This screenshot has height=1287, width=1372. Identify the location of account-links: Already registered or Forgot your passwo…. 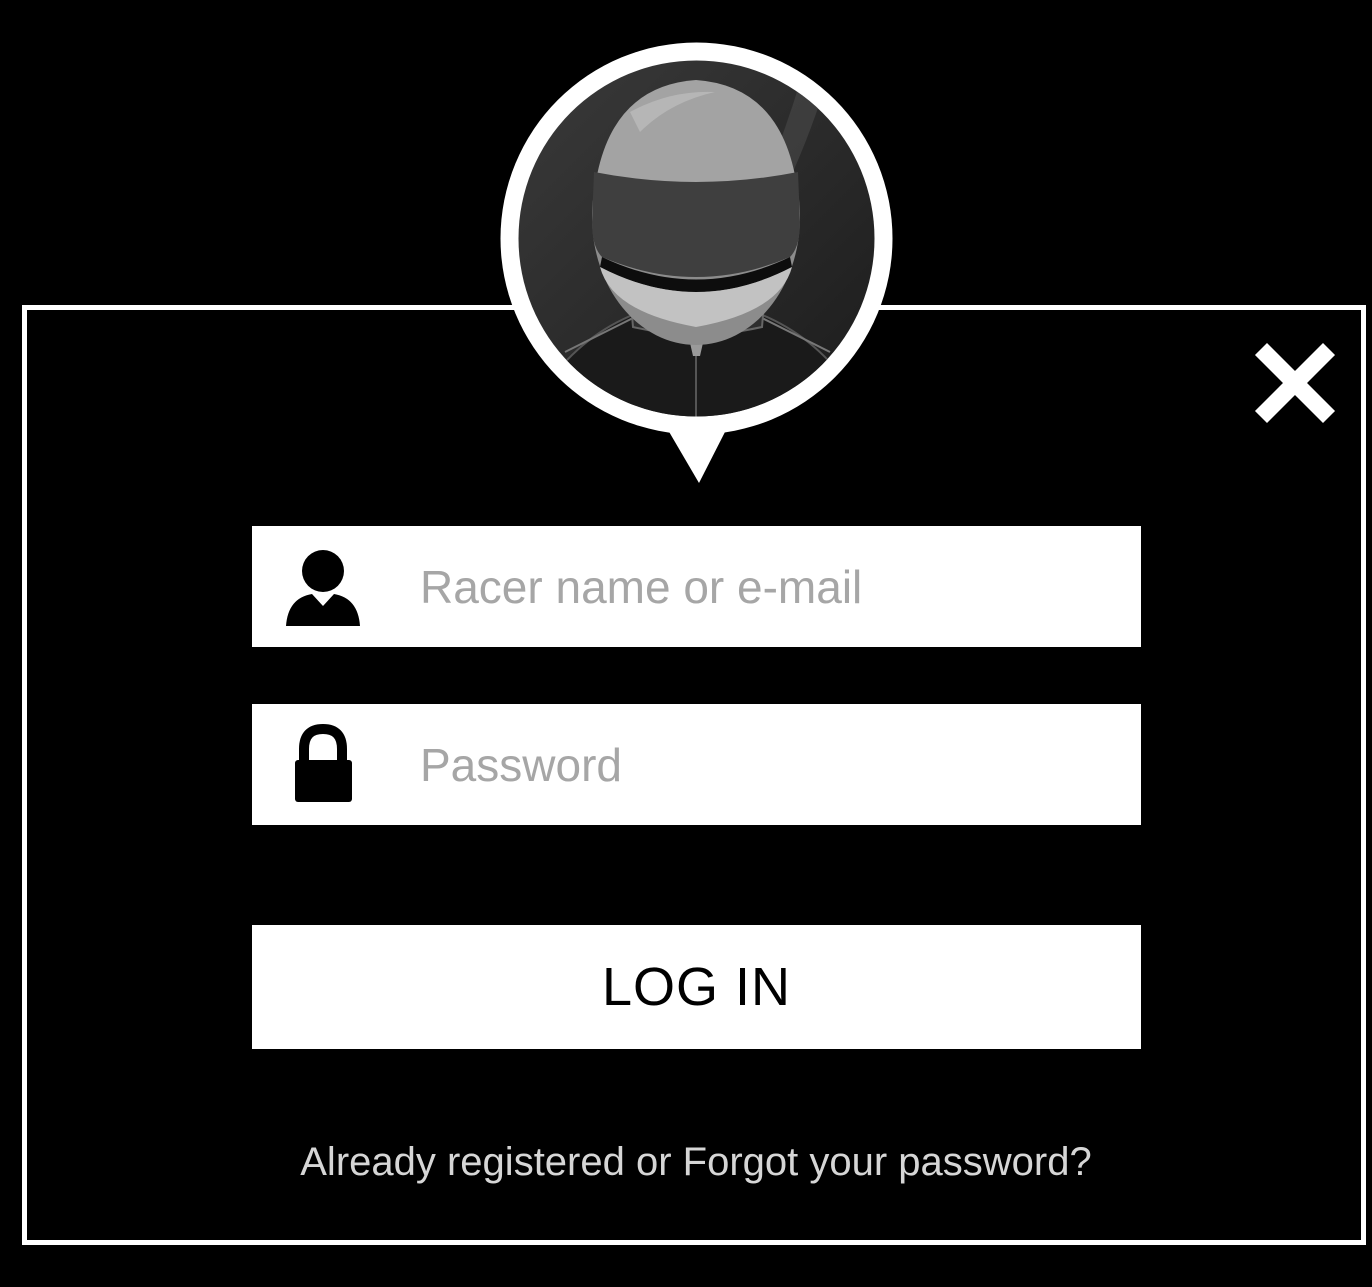
(686, 1162).